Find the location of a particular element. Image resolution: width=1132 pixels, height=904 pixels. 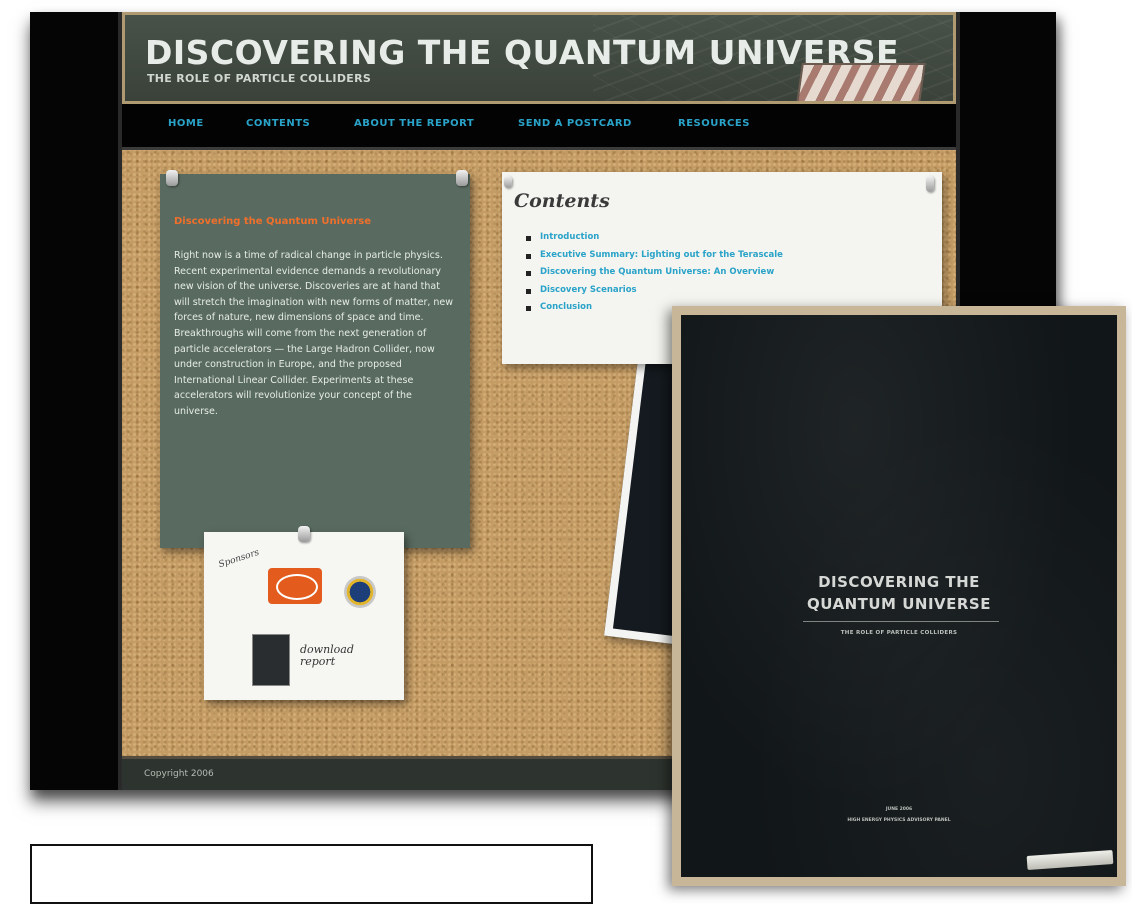

site-subtitle: THE ROLE OF PARTICLE COLLIDERS is located at coordinates (259, 78).